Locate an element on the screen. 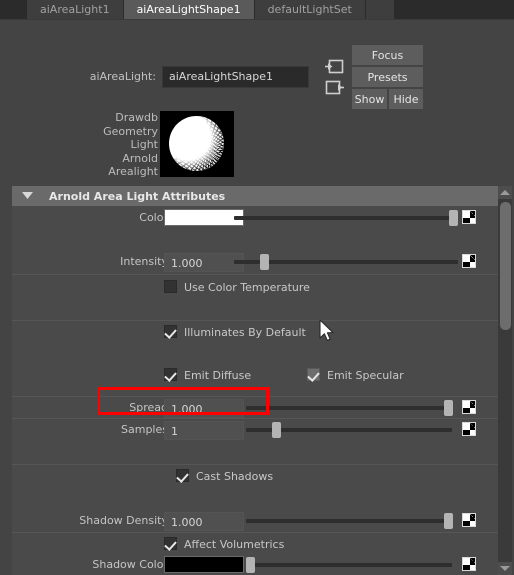 The image size is (514, 575). row-shadow-density: Shadow Density 1.000 is located at coordinates (255, 521).